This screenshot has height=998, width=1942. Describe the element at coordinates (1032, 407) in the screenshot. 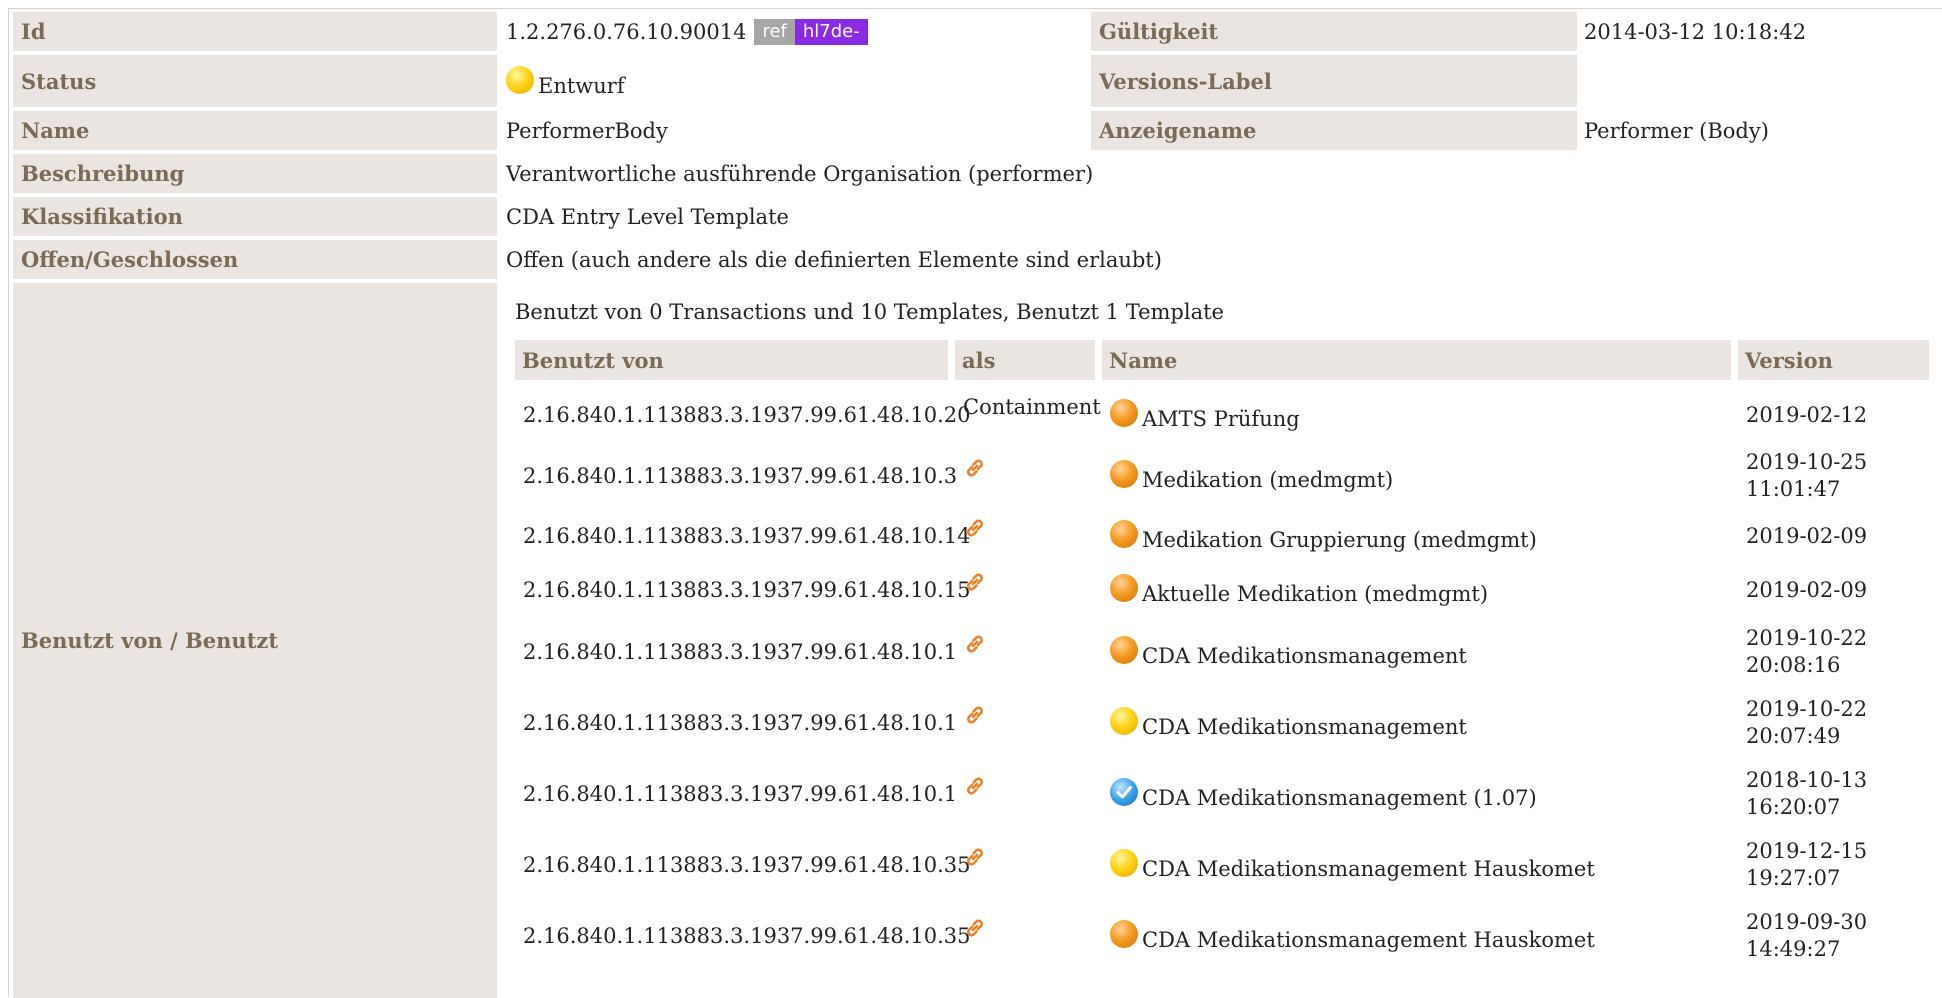

I see `as-type: Containment` at that location.